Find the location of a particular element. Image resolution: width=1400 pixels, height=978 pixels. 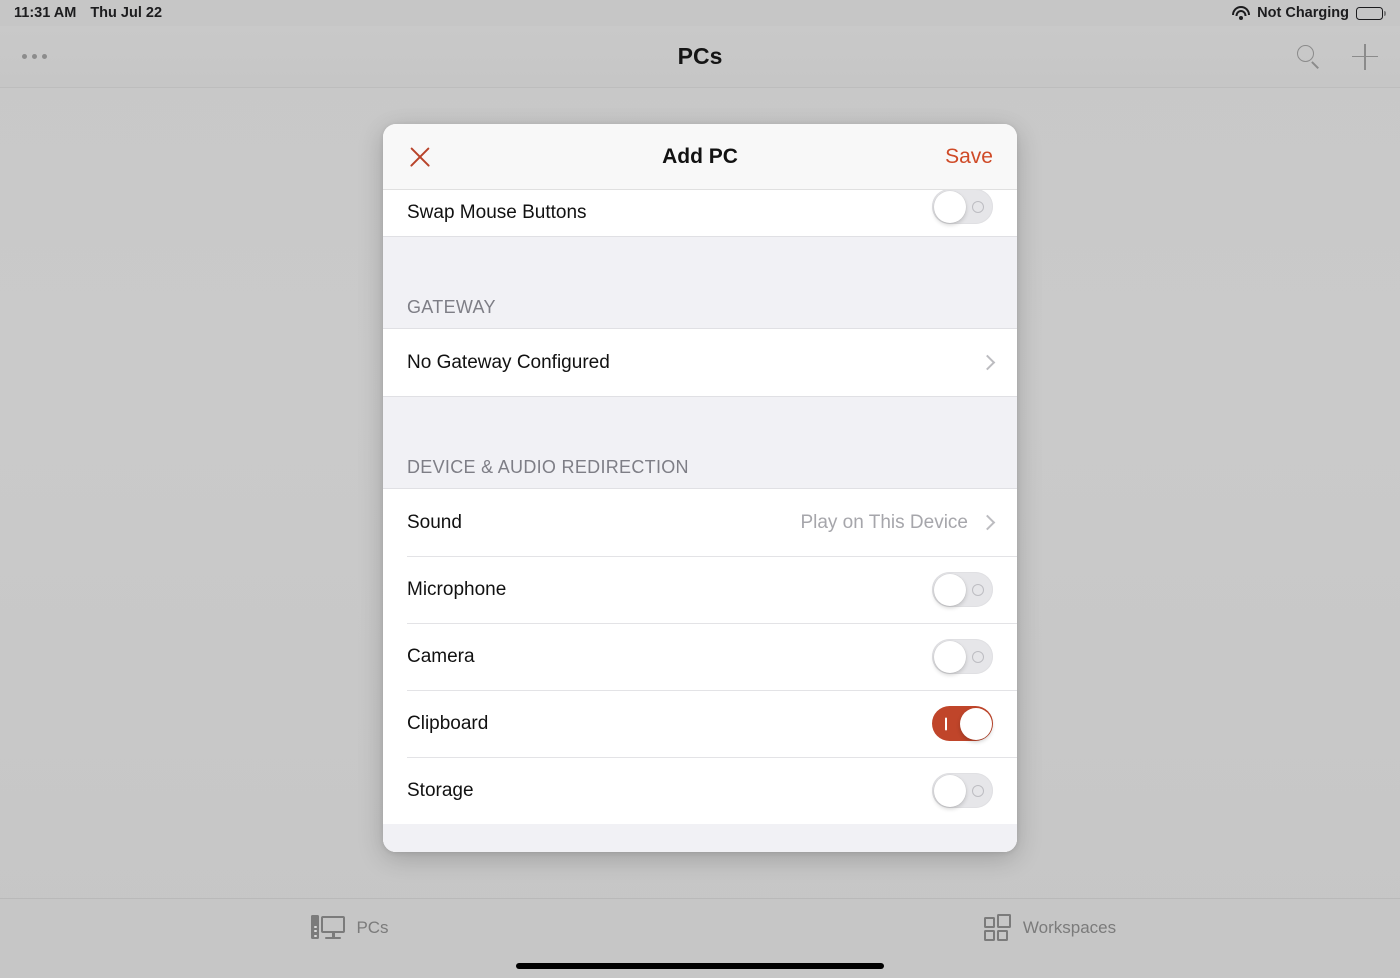

nav-bar-actions is located at coordinates (1337, 56).